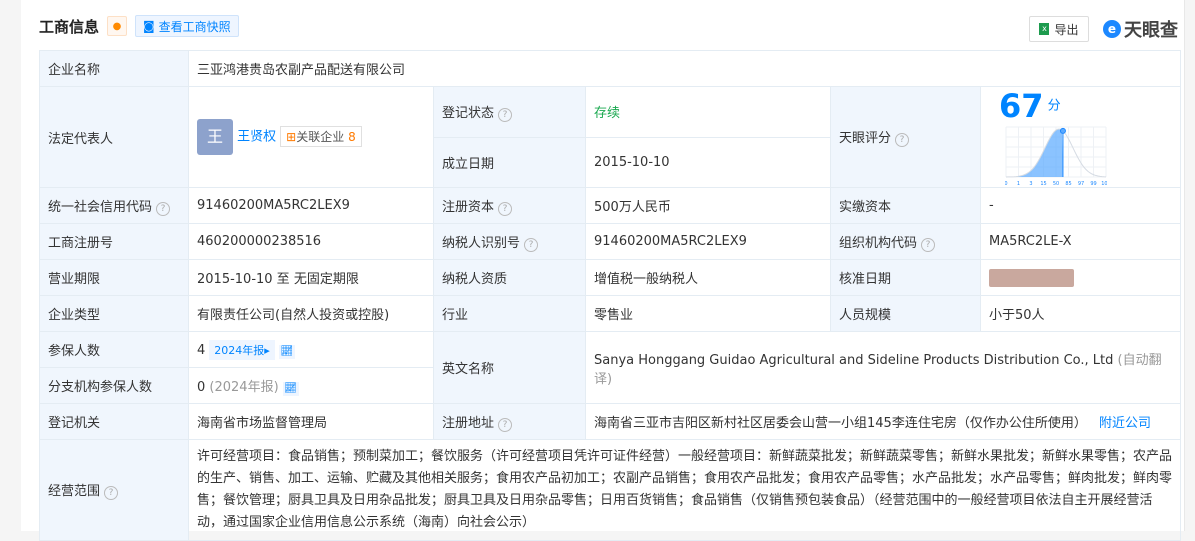  Describe the element at coordinates (291, 136) in the screenshot. I see `org-icon: ⊞` at that location.